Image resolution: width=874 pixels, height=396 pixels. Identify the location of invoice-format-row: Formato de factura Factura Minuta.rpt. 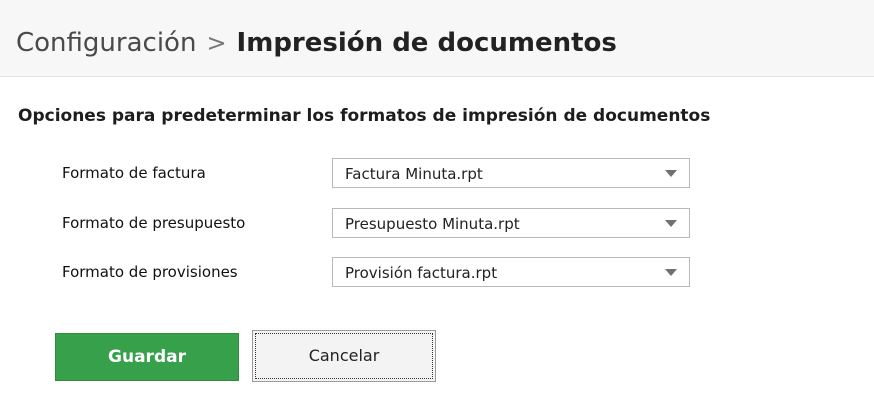
(382, 174).